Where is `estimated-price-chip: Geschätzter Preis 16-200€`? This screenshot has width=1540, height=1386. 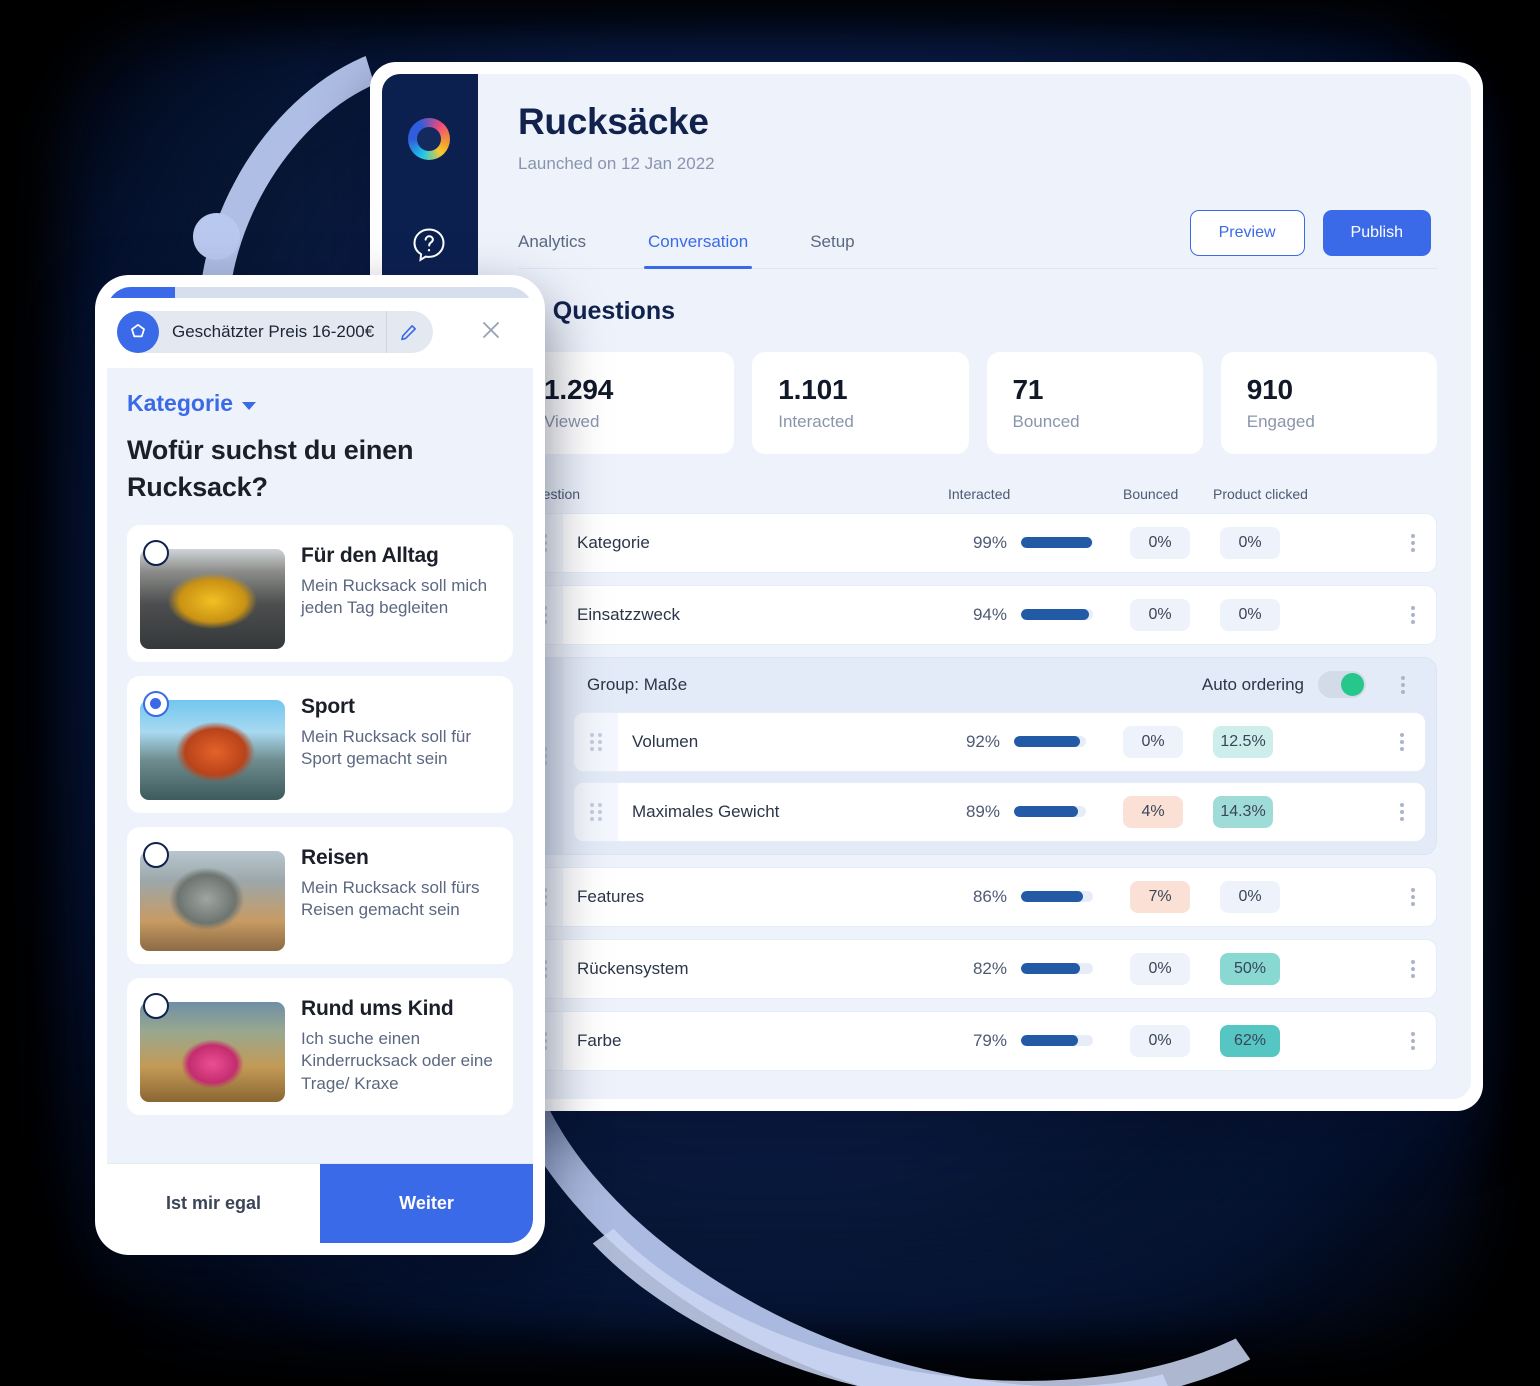 estimated-price-chip: Geschätzter Preis 16-200€ is located at coordinates (275, 332).